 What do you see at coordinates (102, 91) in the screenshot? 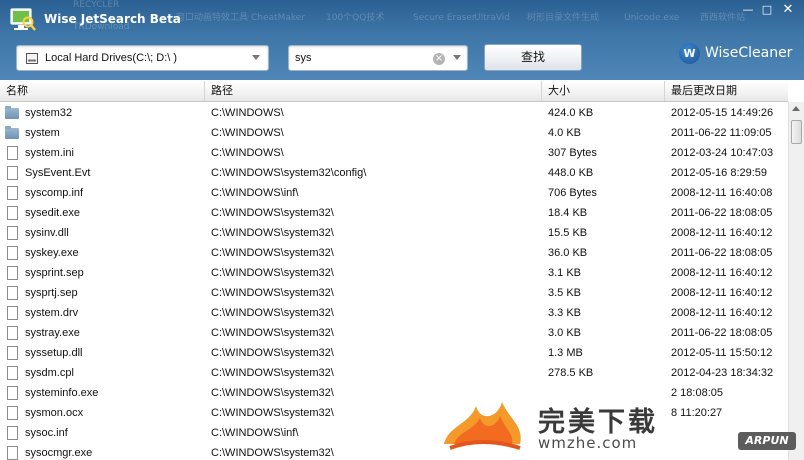
I see `column-header-name: 名称` at bounding box center [102, 91].